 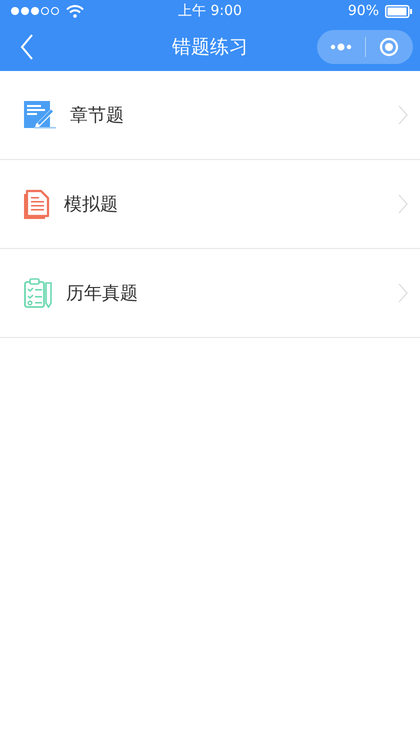 What do you see at coordinates (35, 11) in the screenshot?
I see `signal-icon` at bounding box center [35, 11].